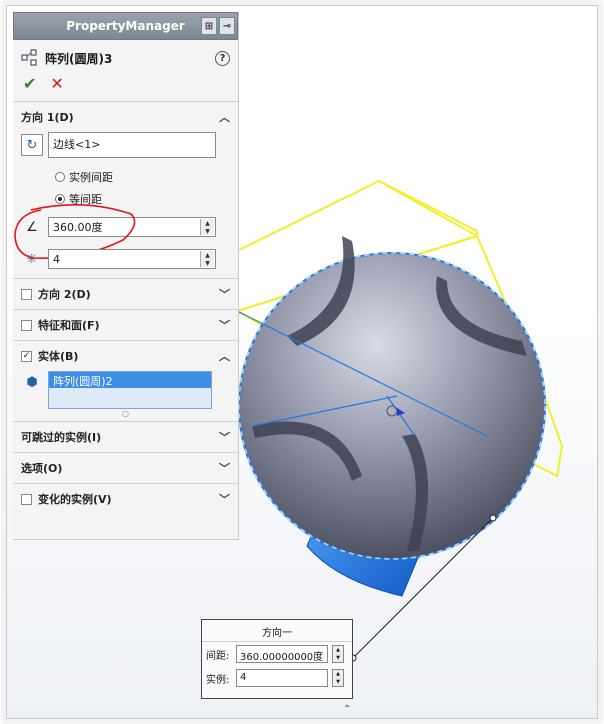 The width and height of the screenshot is (604, 724). Describe the element at coordinates (125, 85) in the screenshot. I see `ok-cancel-row: ✔ ✕` at that location.